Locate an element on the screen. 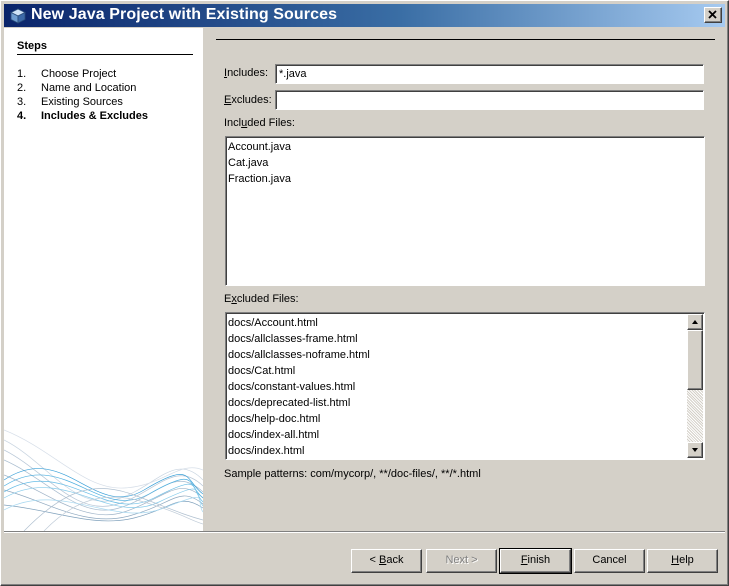 This screenshot has width=729, height=586. included-files-label: Included Files: is located at coordinates (259, 123).